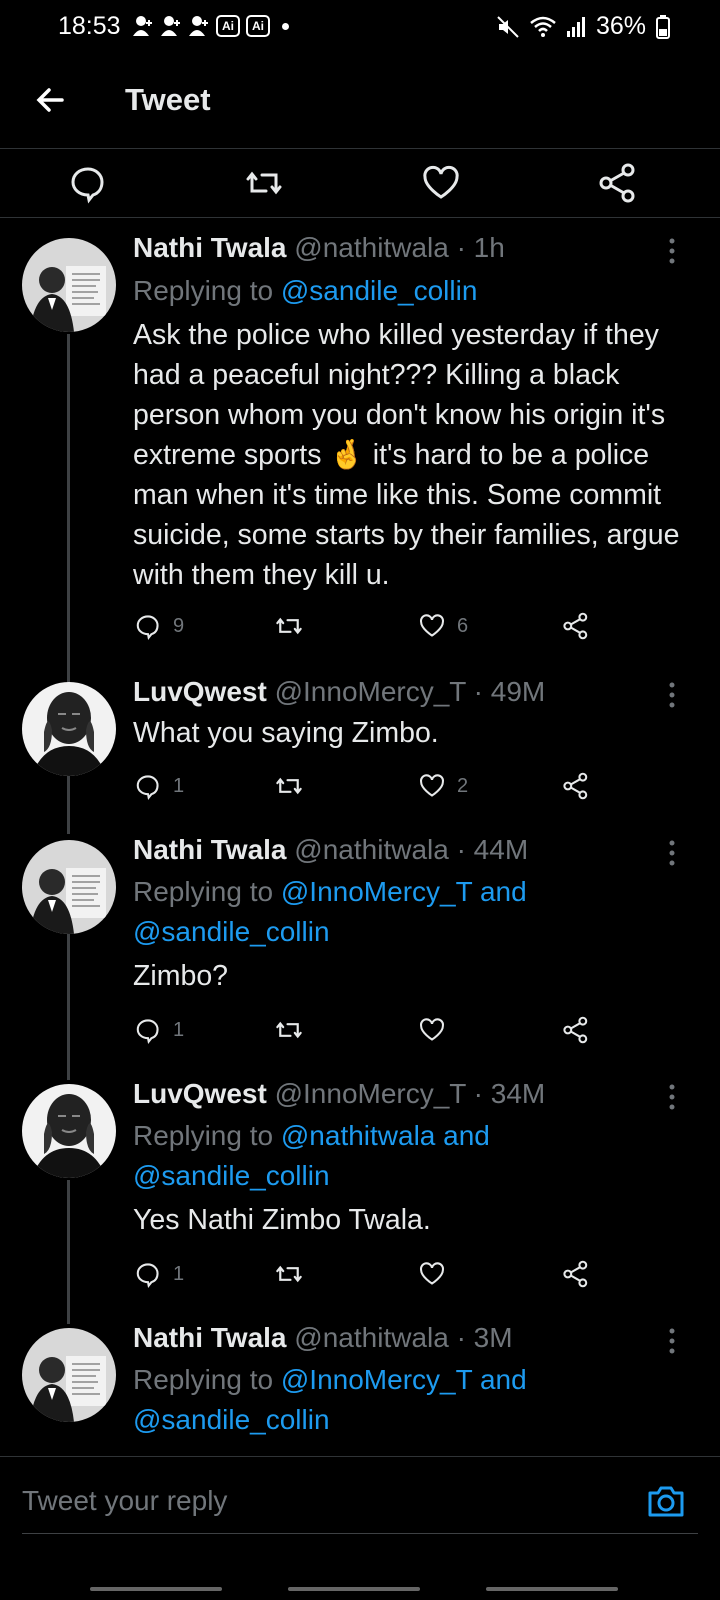 This screenshot has width=720, height=1600. Describe the element at coordinates (620, 26) in the screenshot. I see `battery-percent: 36%` at that location.